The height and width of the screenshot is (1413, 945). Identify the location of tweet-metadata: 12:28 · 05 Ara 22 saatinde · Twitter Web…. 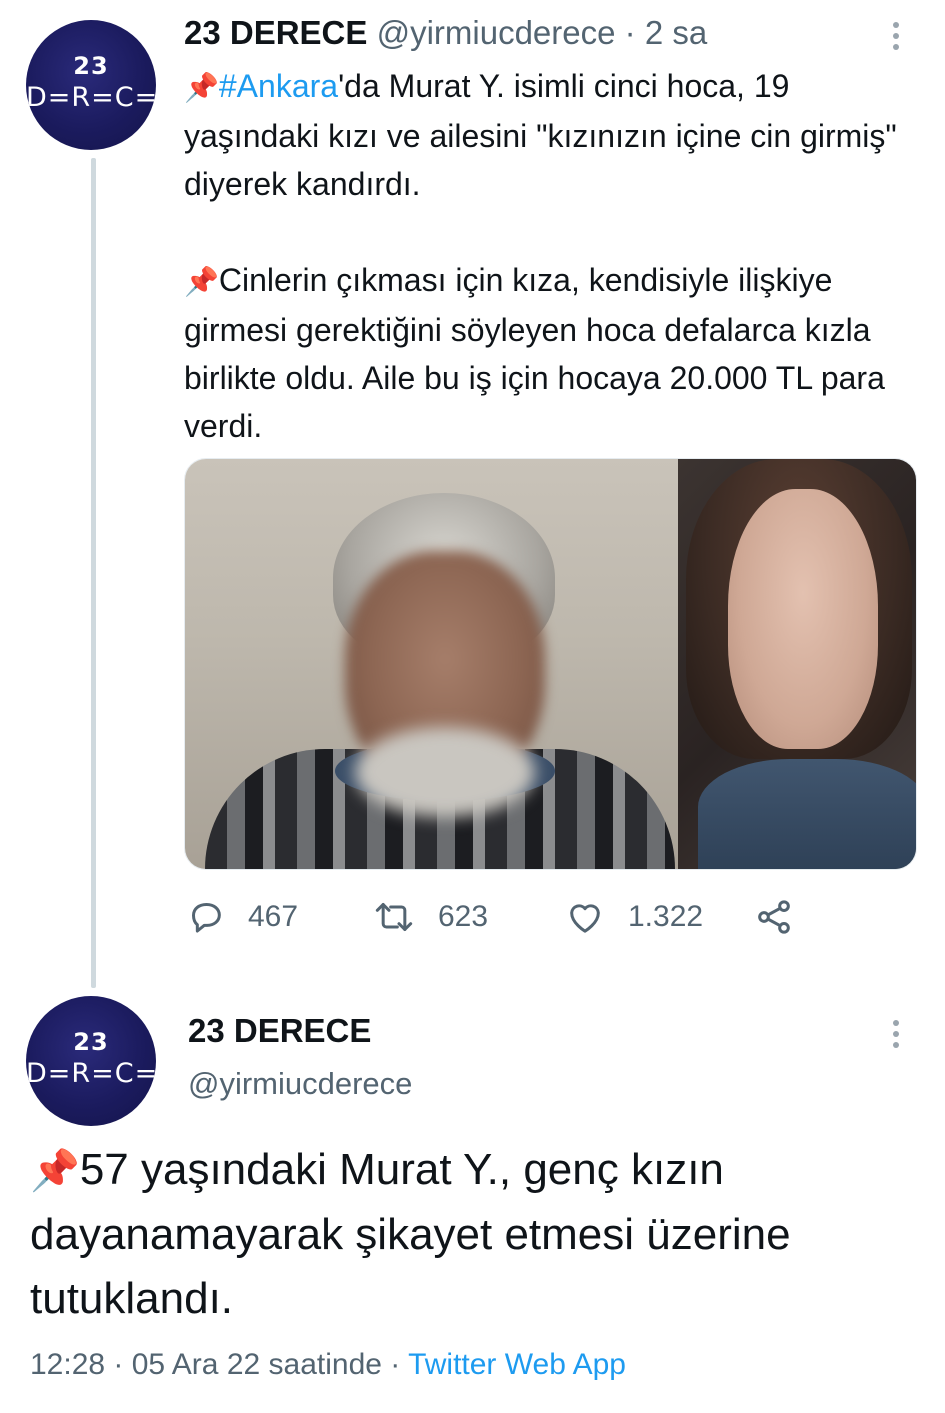
(328, 1365).